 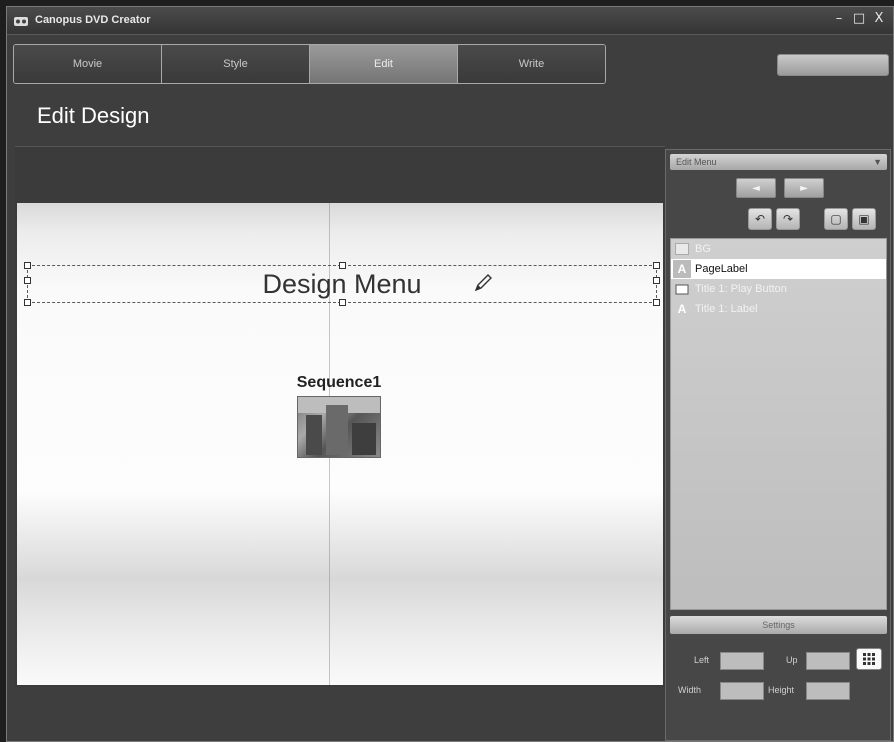 I want to click on pencil-icon, so click(x=483, y=283).